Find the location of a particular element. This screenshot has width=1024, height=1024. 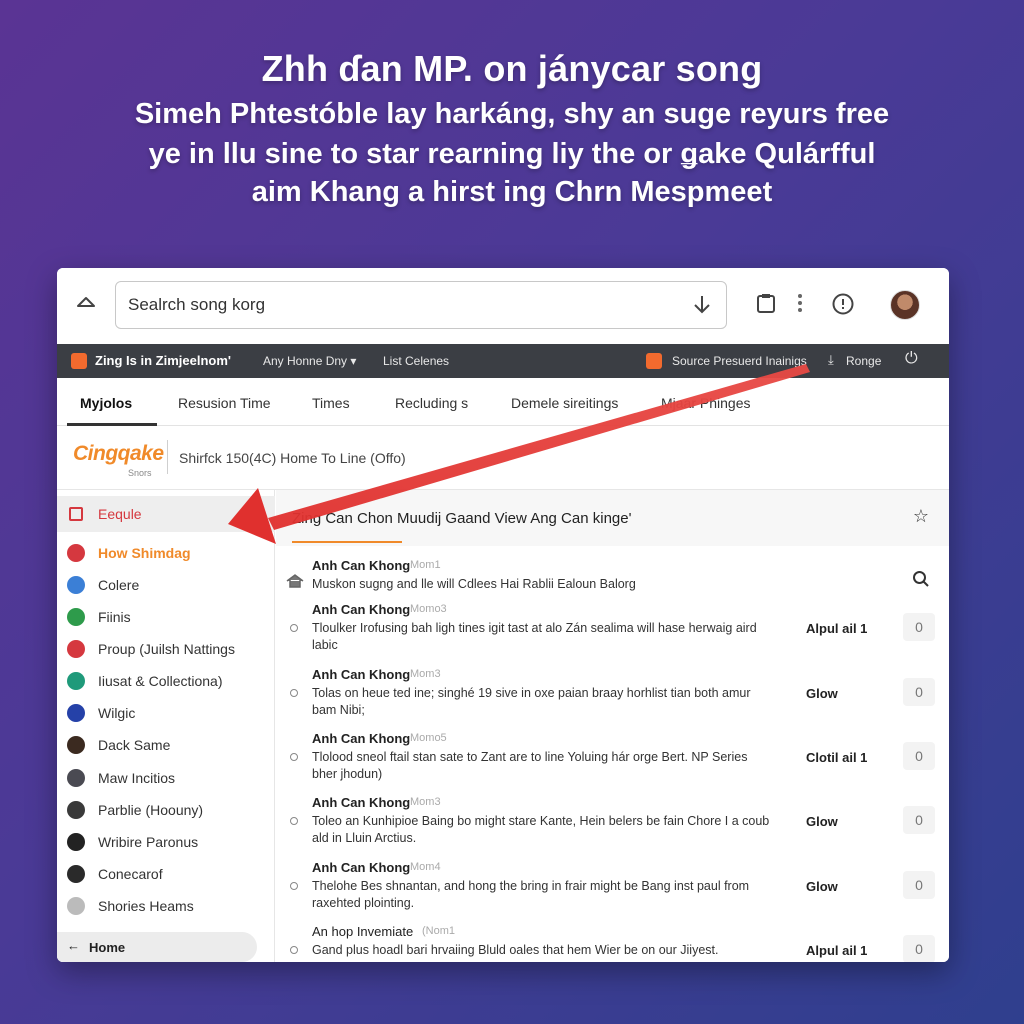

brand-logo: Cingqake is located at coordinates (118, 453).